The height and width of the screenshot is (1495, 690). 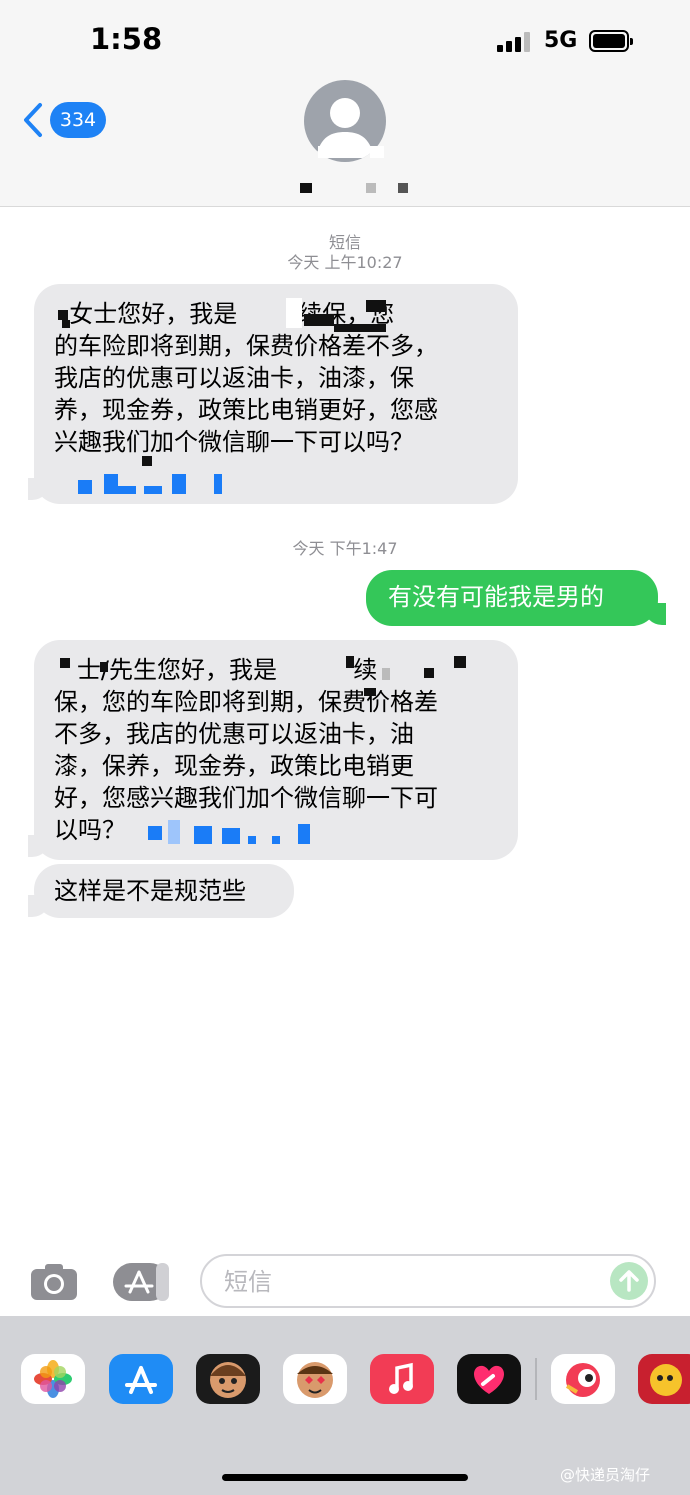 I want to click on outgoing-message: 有没有可能我是男的, so click(x=512, y=598).